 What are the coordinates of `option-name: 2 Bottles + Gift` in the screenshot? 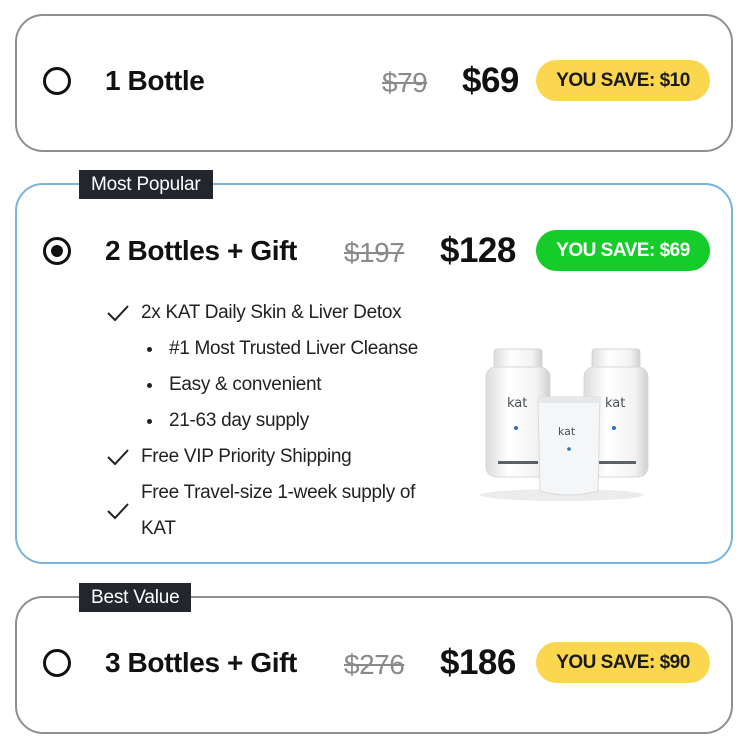 It's located at (201, 250).